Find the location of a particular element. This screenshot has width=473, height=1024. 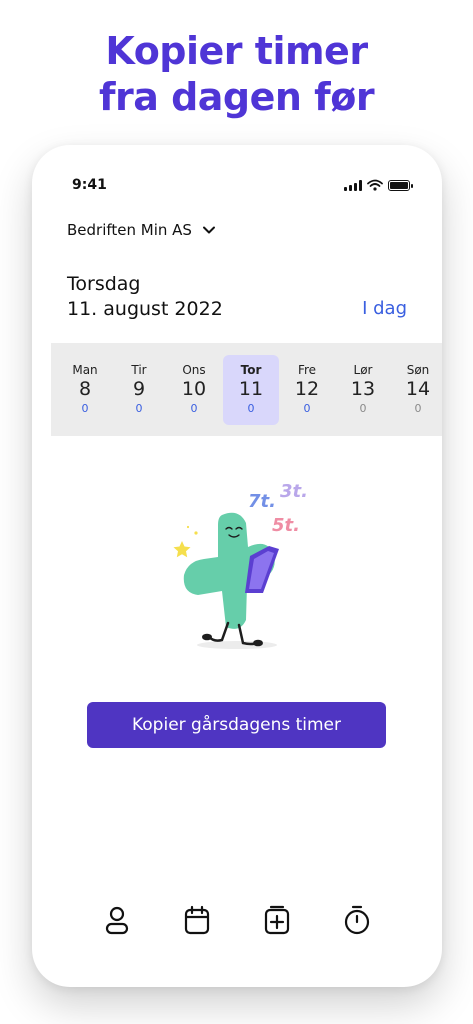

tab-bar is located at coordinates (237, 920).